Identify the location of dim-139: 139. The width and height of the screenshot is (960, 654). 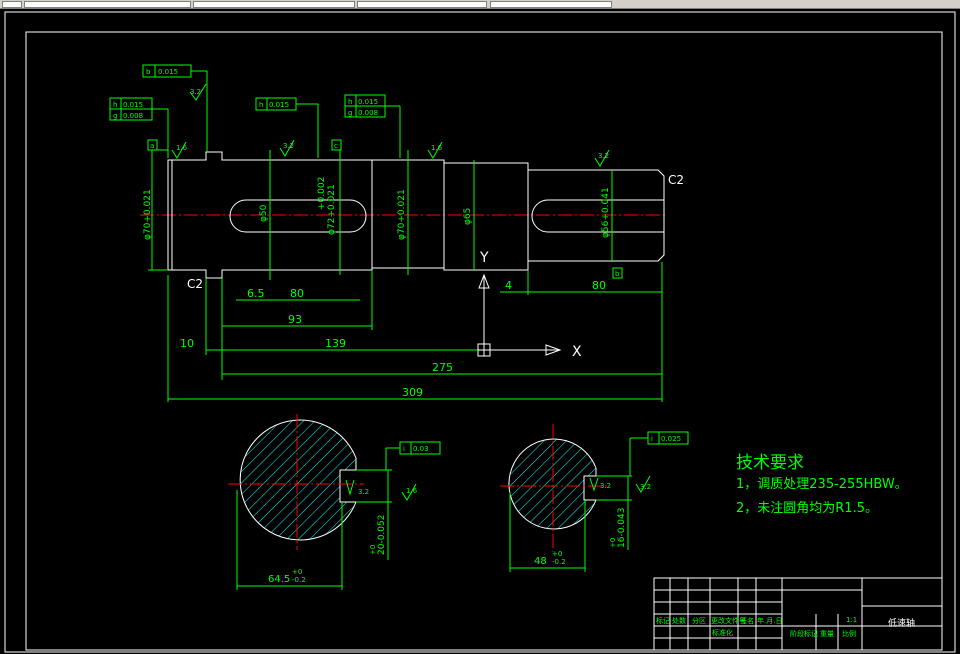
(335, 343).